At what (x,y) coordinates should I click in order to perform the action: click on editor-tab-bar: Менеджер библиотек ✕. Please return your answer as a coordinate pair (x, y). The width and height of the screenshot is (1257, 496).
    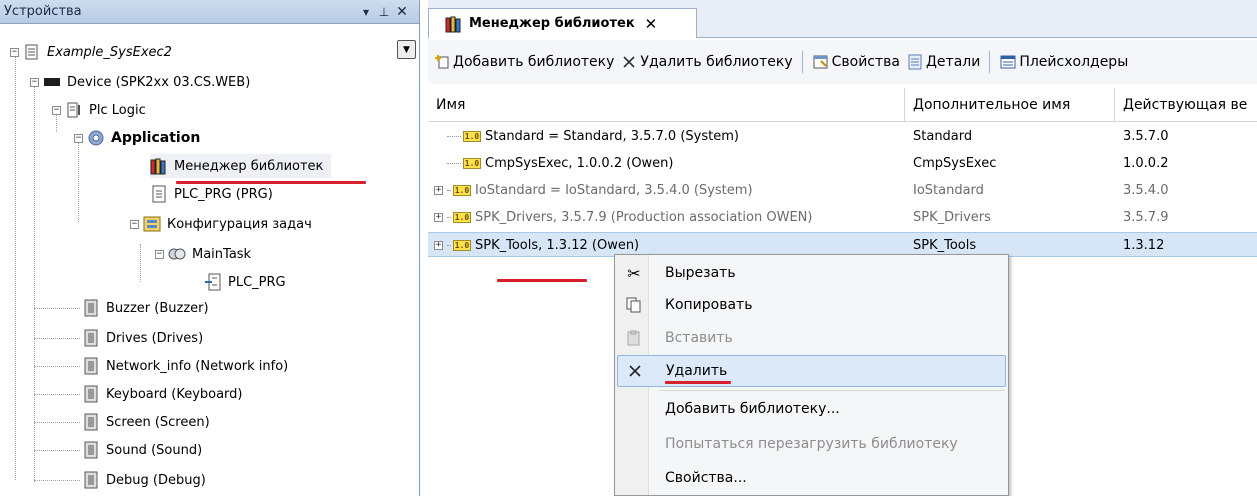
    Looking at the image, I should click on (842, 19).